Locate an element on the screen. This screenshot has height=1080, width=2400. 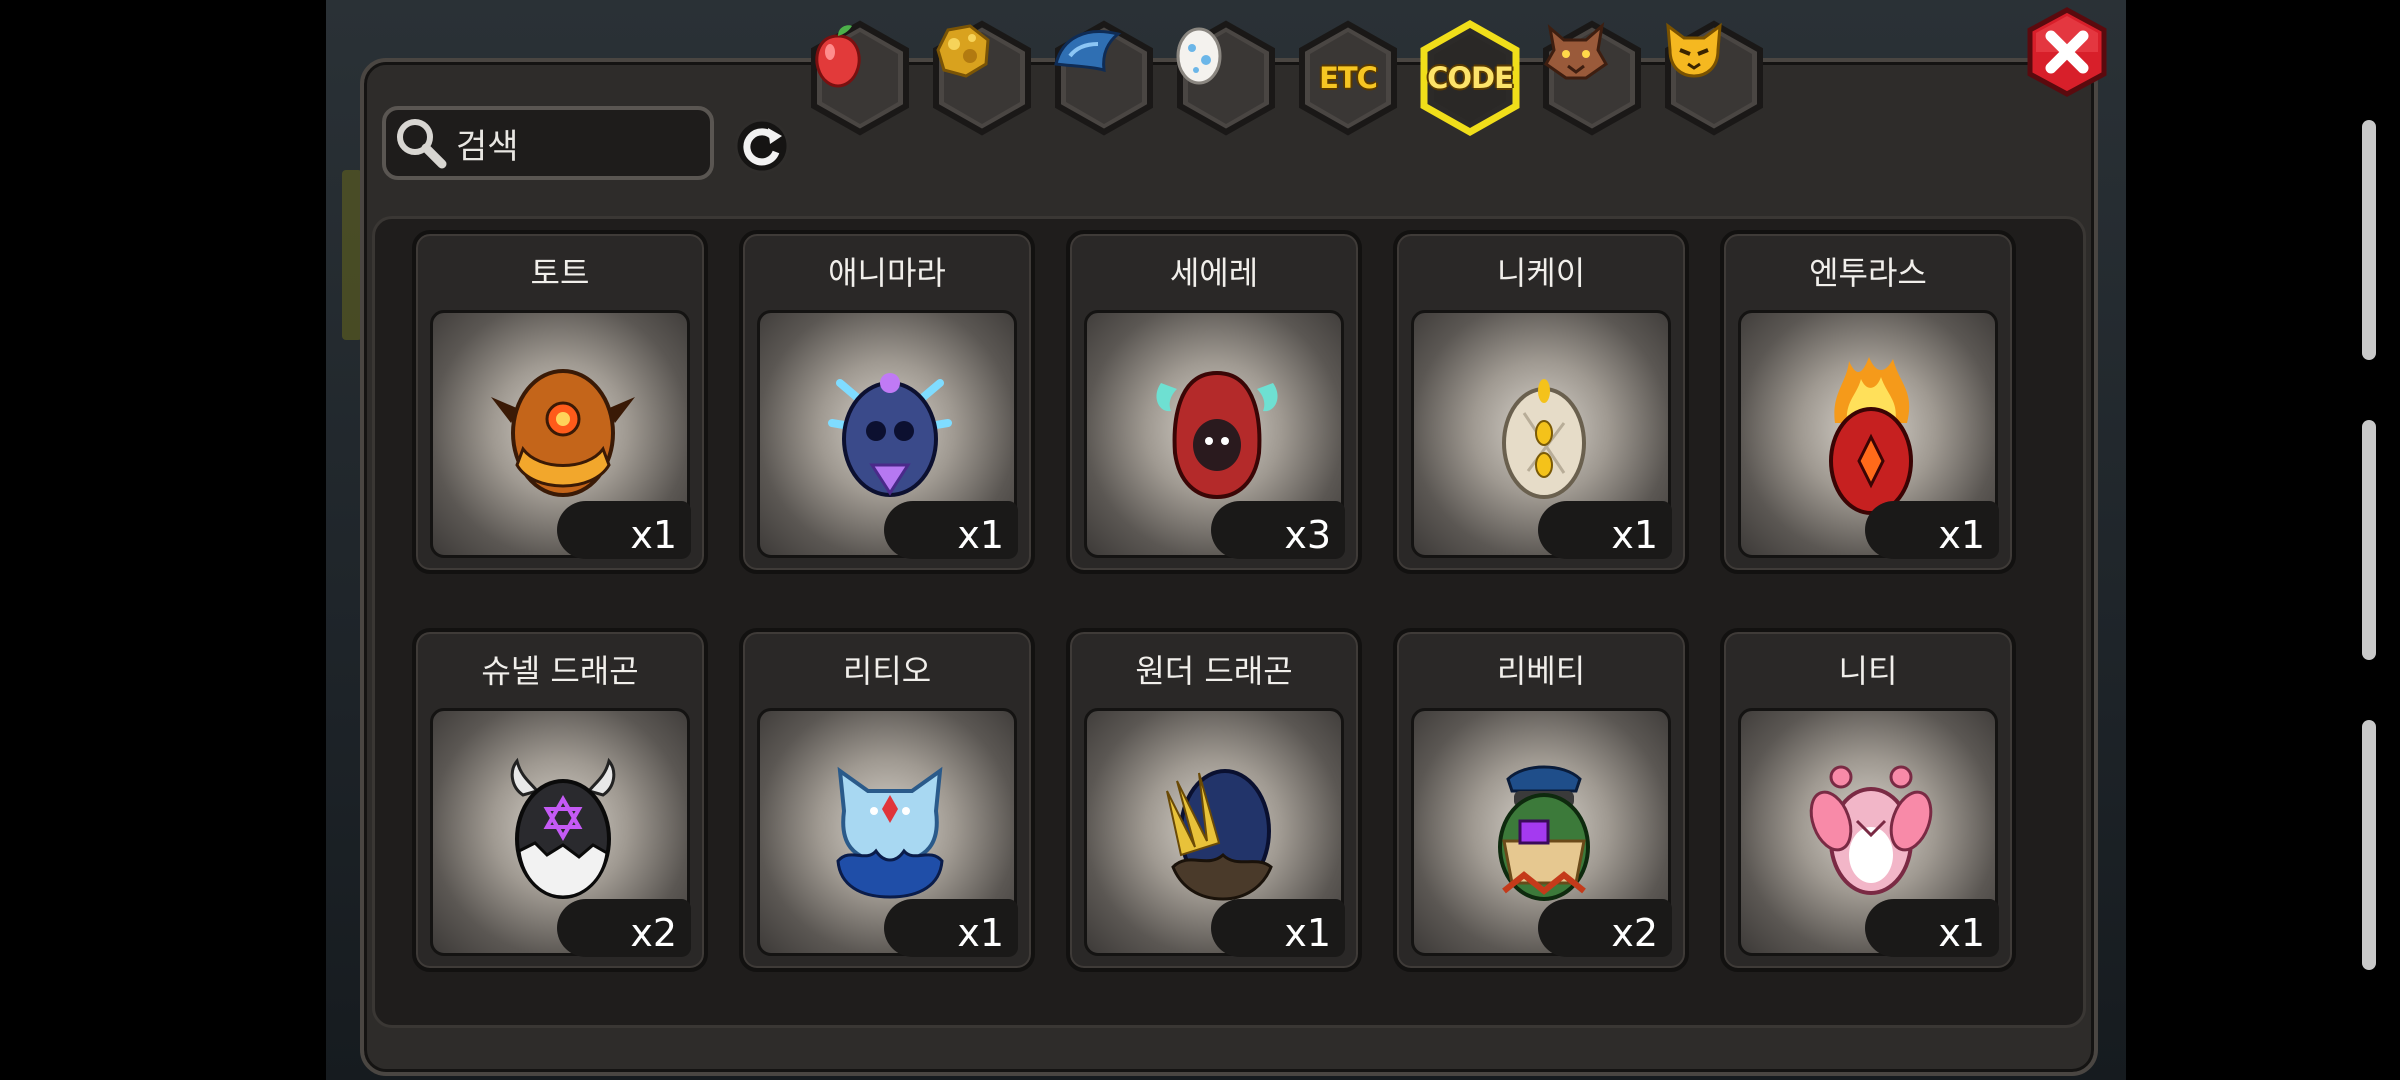
dragon-scale-icon is located at coordinates (1088, 51).